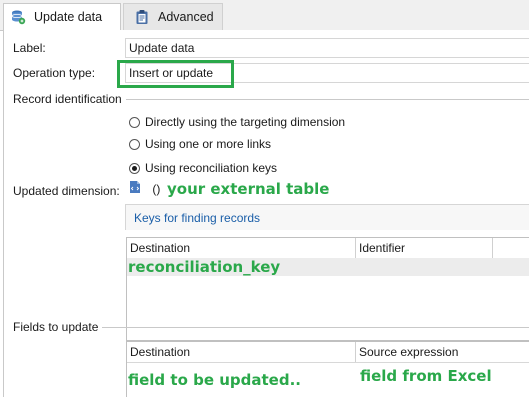 The image size is (529, 397). I want to click on schema-file-icon, so click(135, 189).